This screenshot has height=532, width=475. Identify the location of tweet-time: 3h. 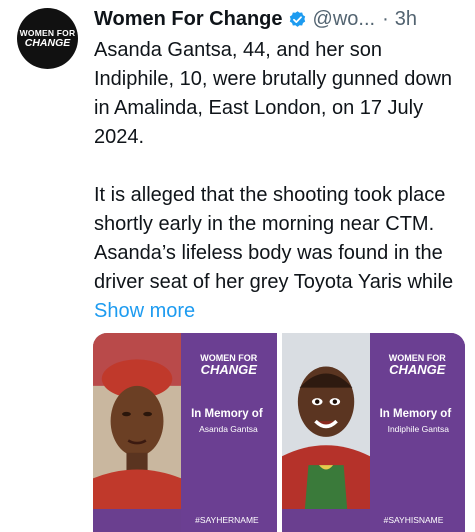
(406, 19).